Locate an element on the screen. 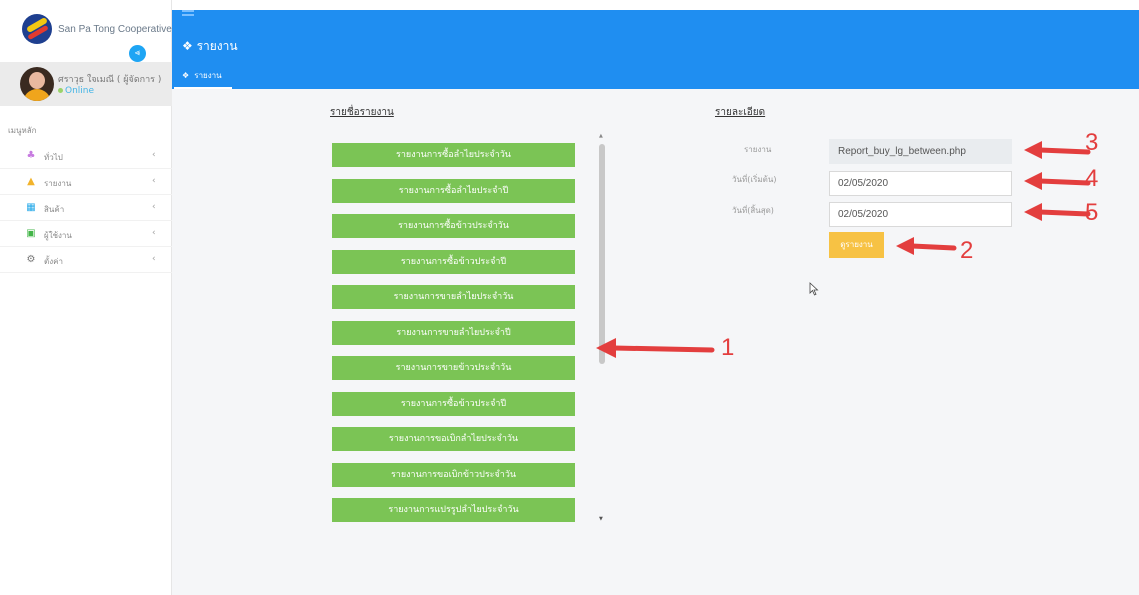  sidebar-item-label: สินค้า is located at coordinates (54, 209).